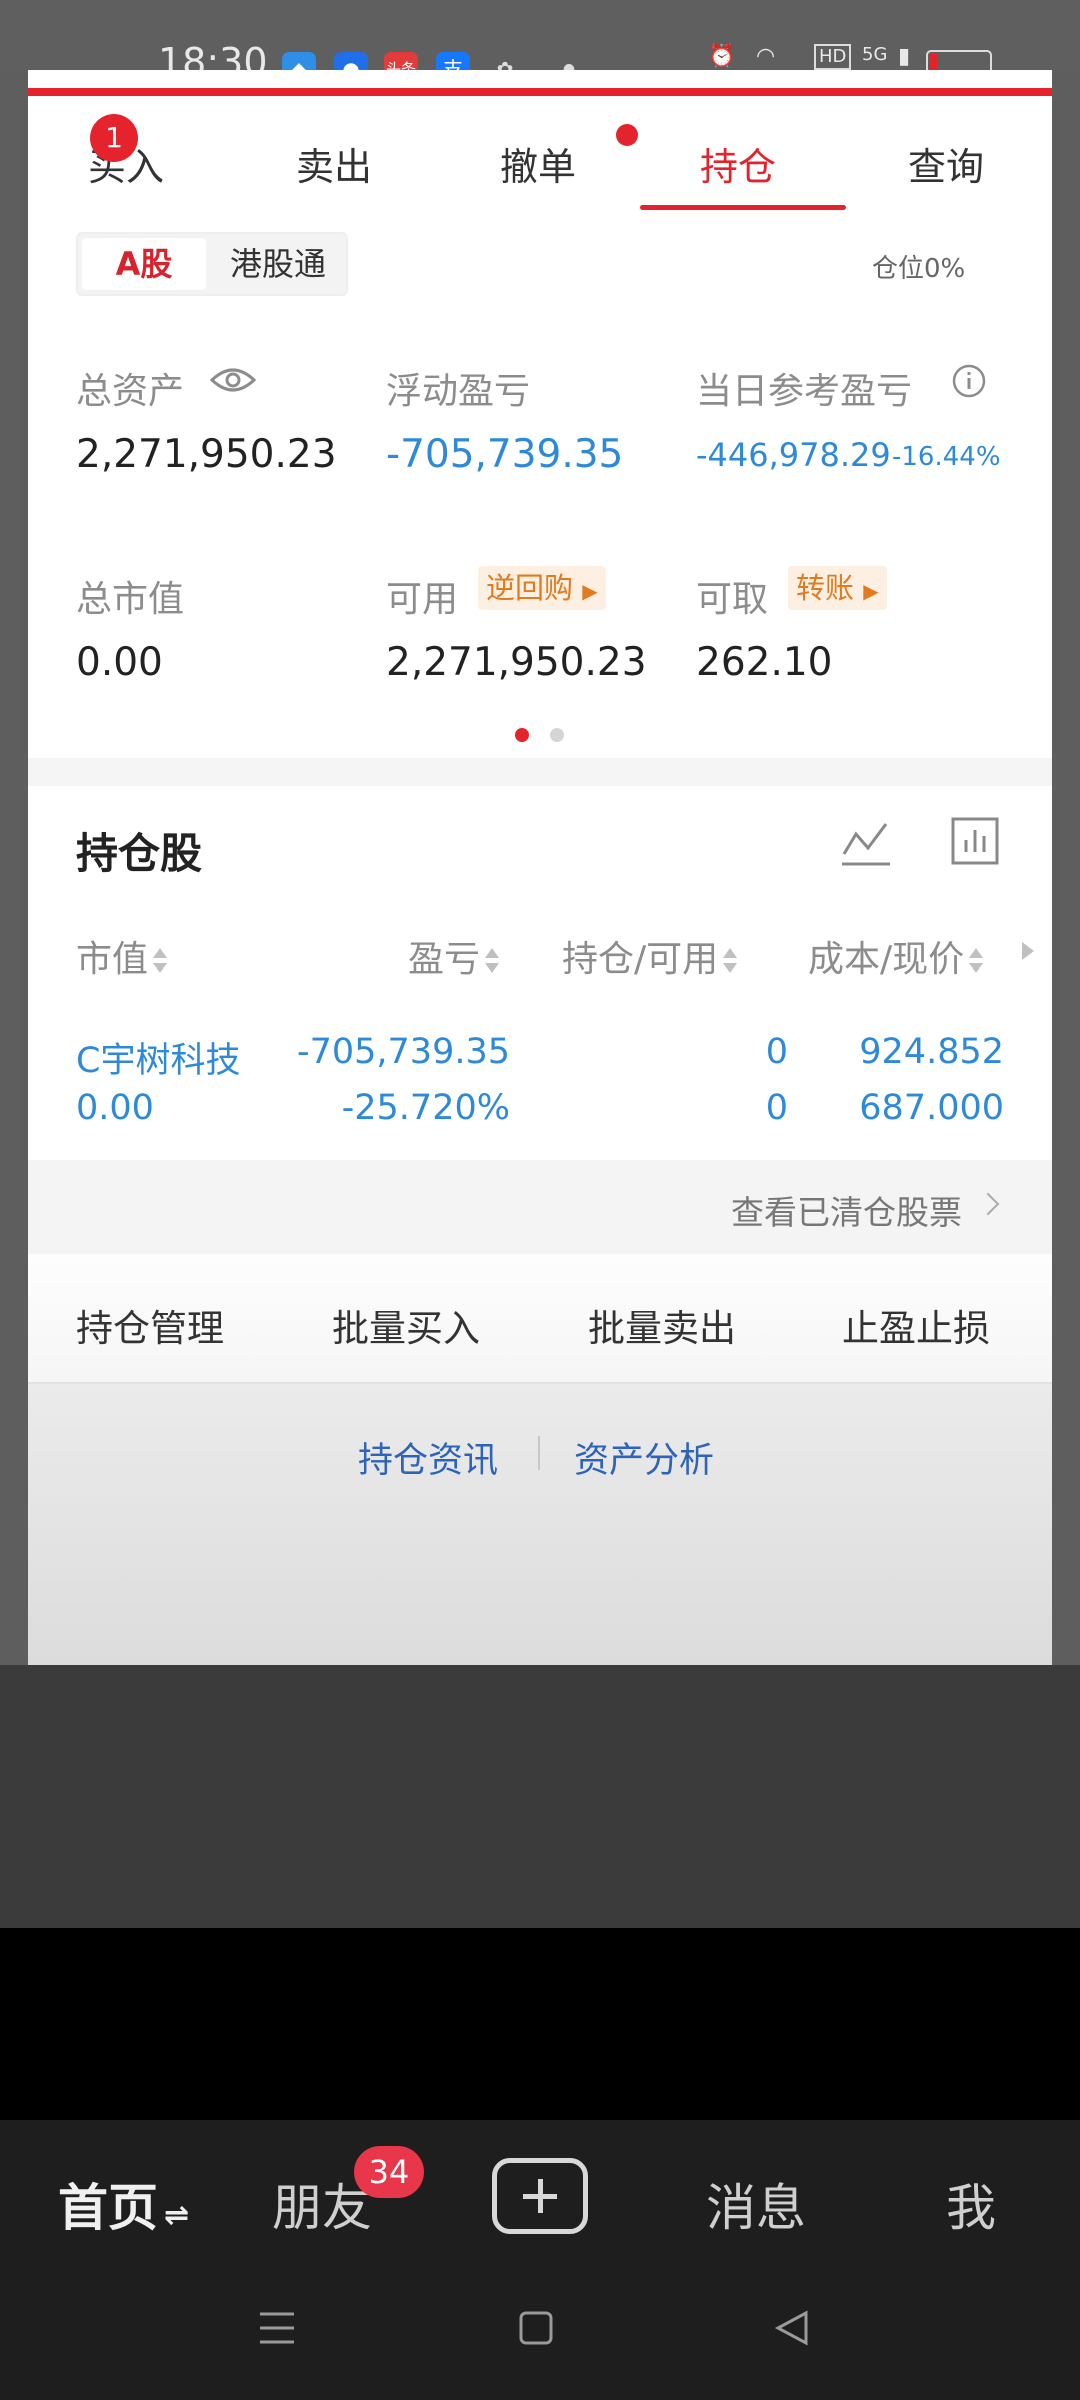 This screenshot has height=2400, width=1080. I want to click on stock-market-value: 0.00, so click(115, 1108).